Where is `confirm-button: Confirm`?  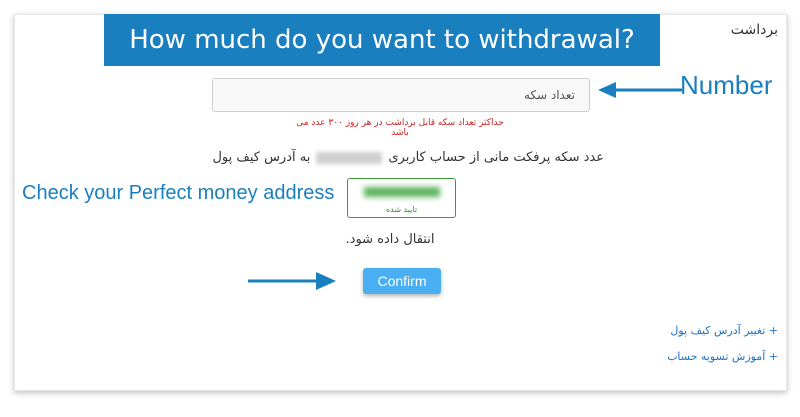
confirm-button: Confirm is located at coordinates (402, 281).